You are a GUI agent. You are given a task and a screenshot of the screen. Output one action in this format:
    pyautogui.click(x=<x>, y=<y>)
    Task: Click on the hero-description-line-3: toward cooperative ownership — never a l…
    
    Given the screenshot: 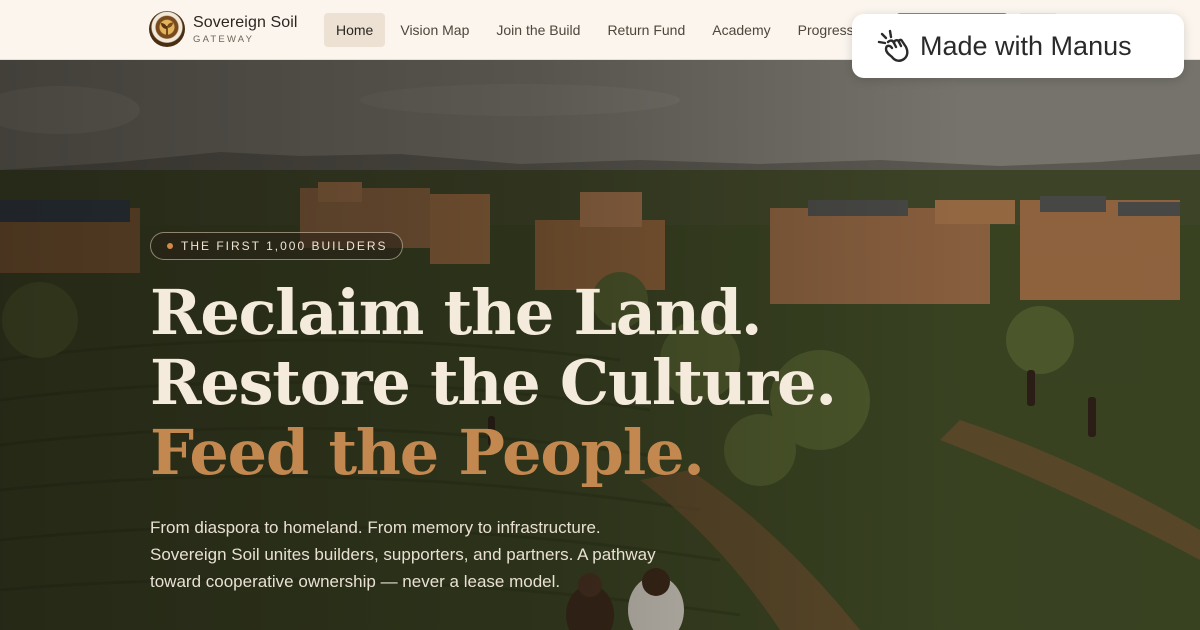 What is the action you would take?
    pyautogui.click(x=355, y=581)
    